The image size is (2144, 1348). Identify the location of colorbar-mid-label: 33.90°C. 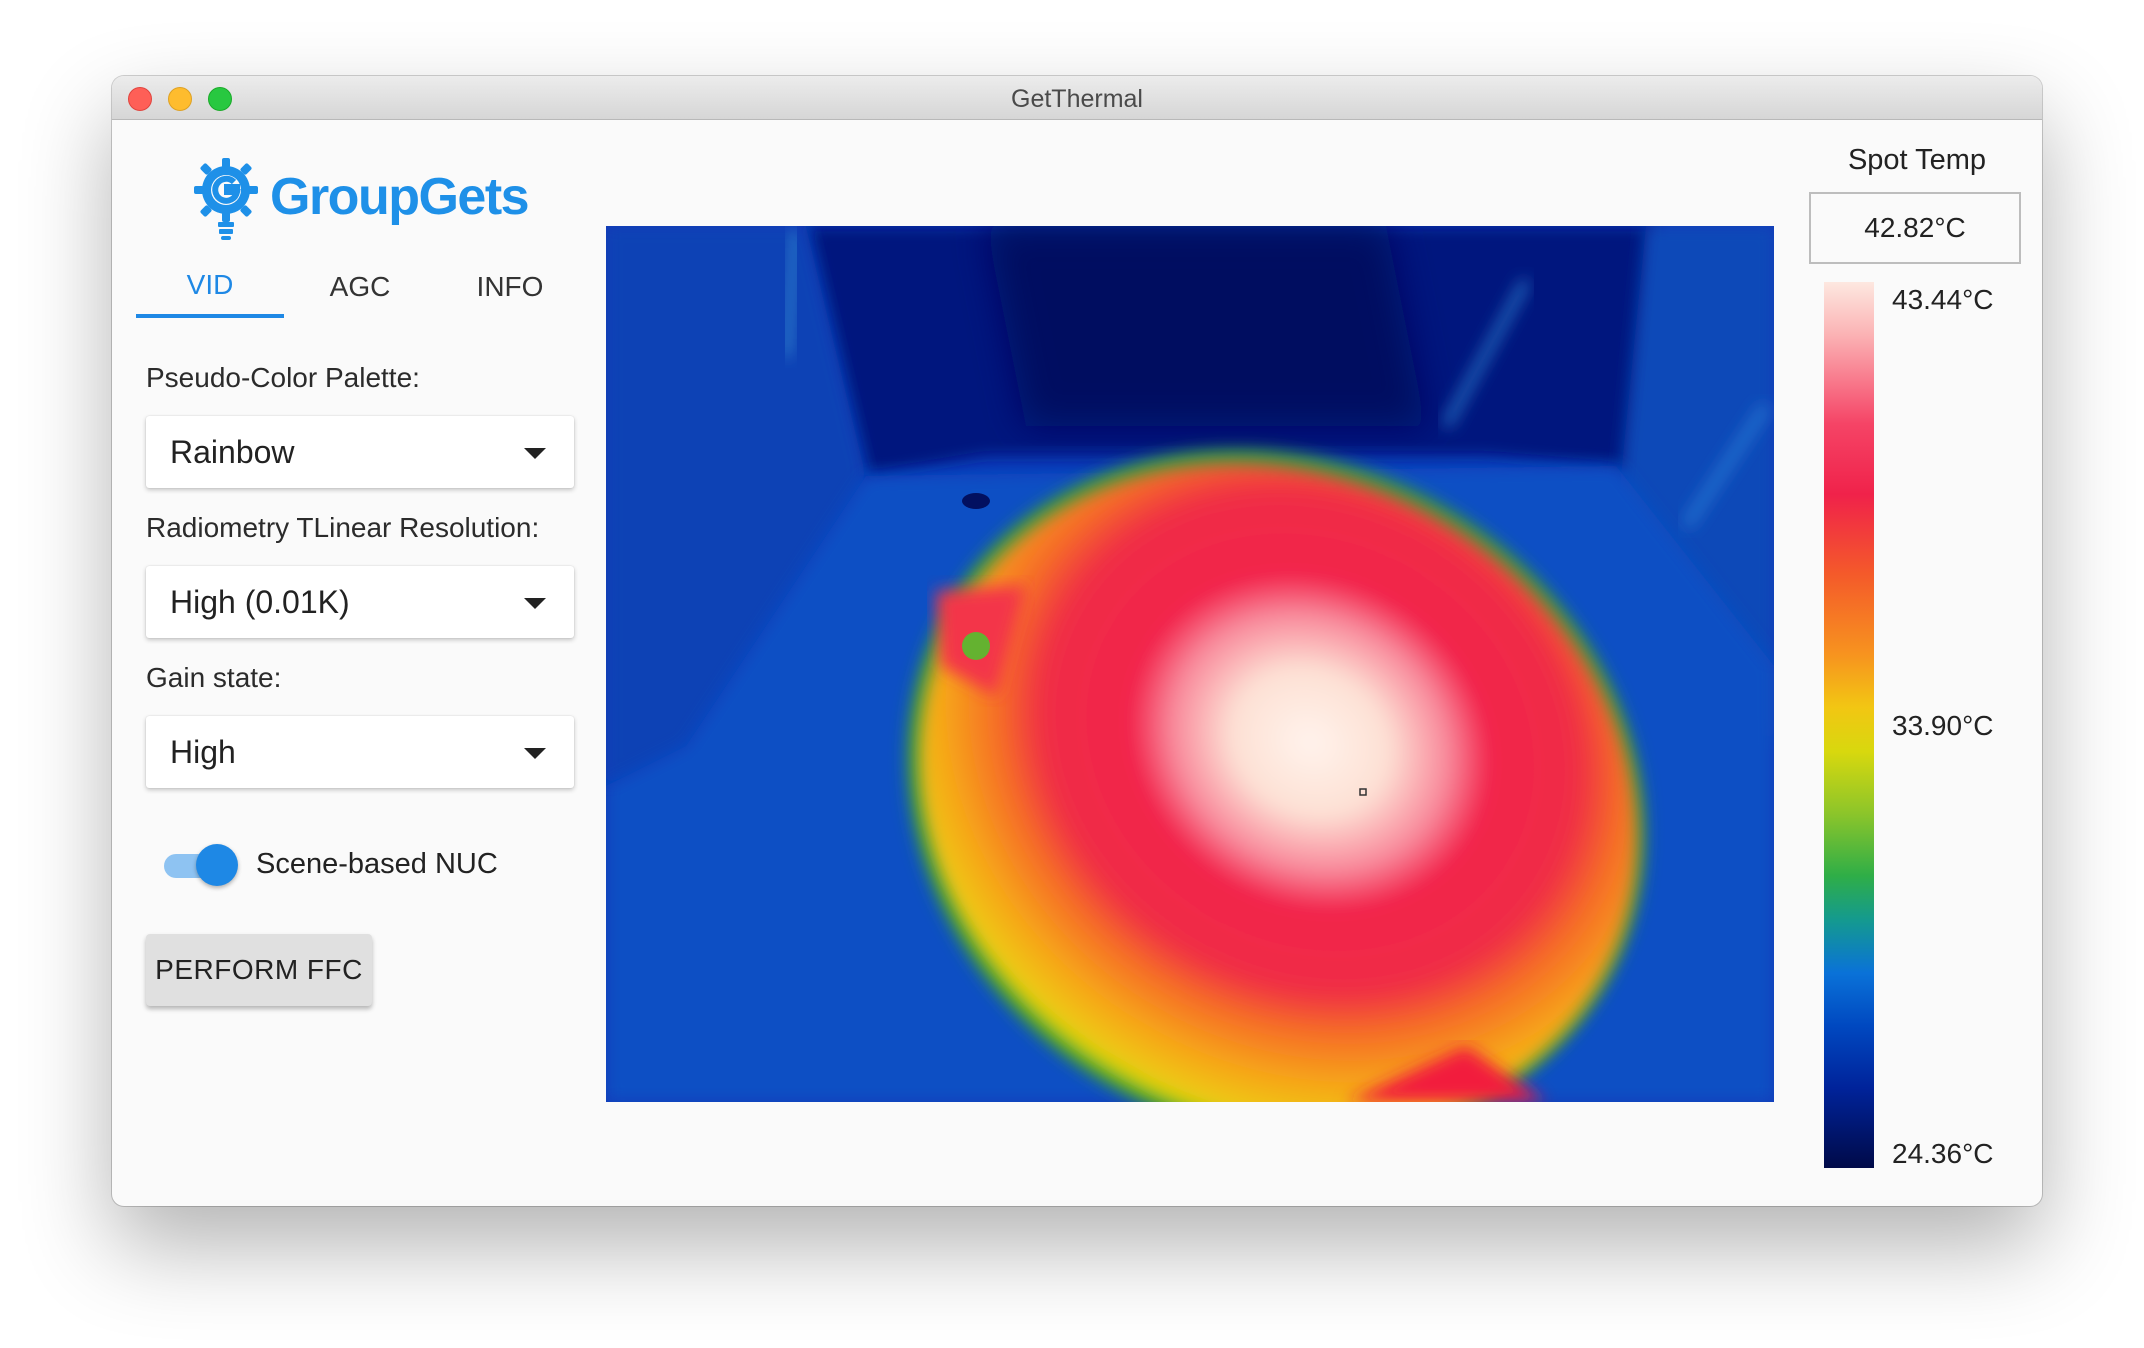
(1943, 725).